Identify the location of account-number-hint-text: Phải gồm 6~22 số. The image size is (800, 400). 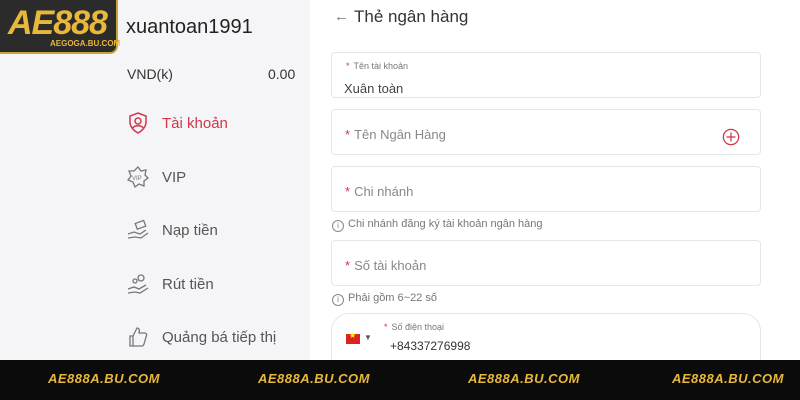
(392, 298).